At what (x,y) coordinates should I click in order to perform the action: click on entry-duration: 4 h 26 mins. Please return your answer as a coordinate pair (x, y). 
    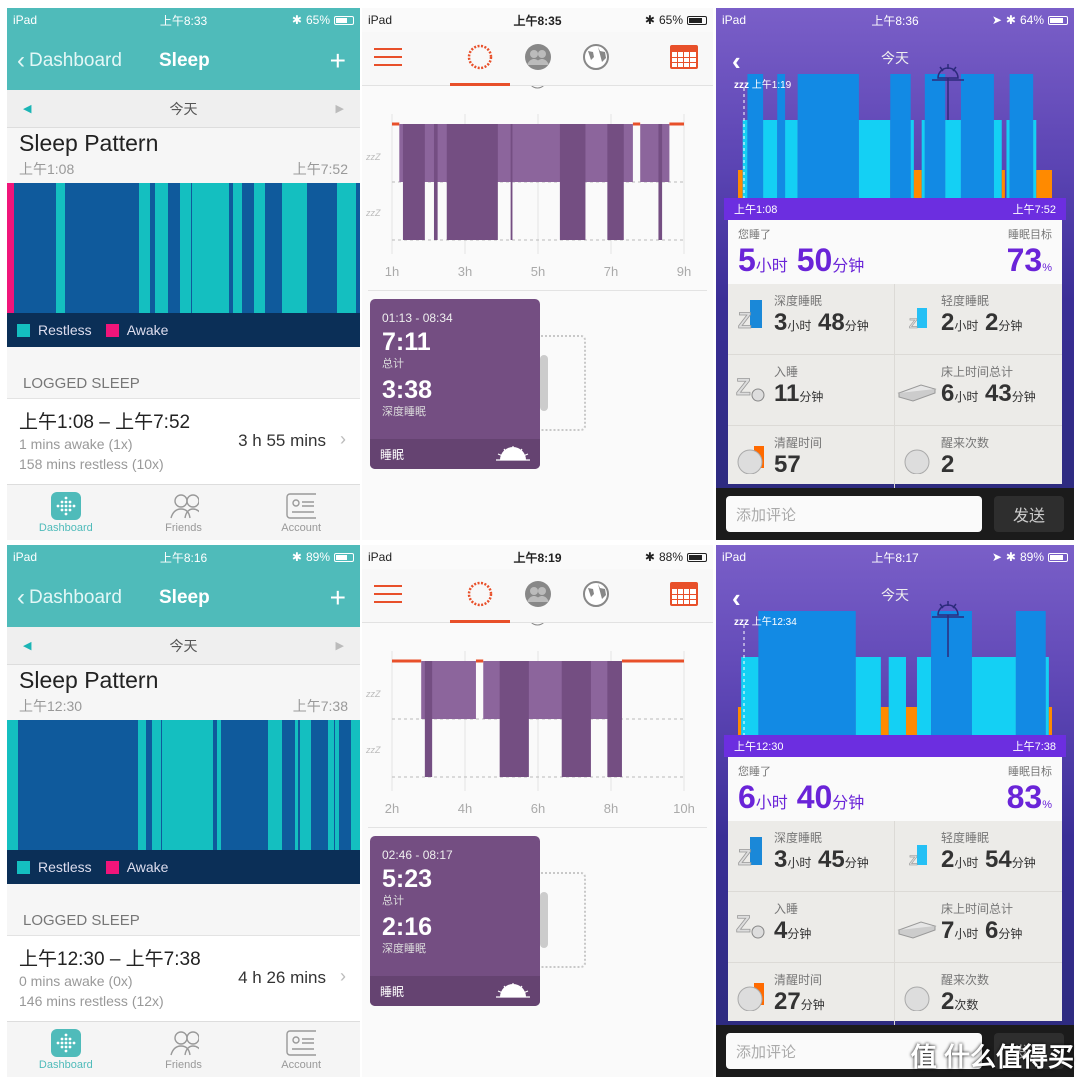
    Looking at the image, I should click on (282, 977).